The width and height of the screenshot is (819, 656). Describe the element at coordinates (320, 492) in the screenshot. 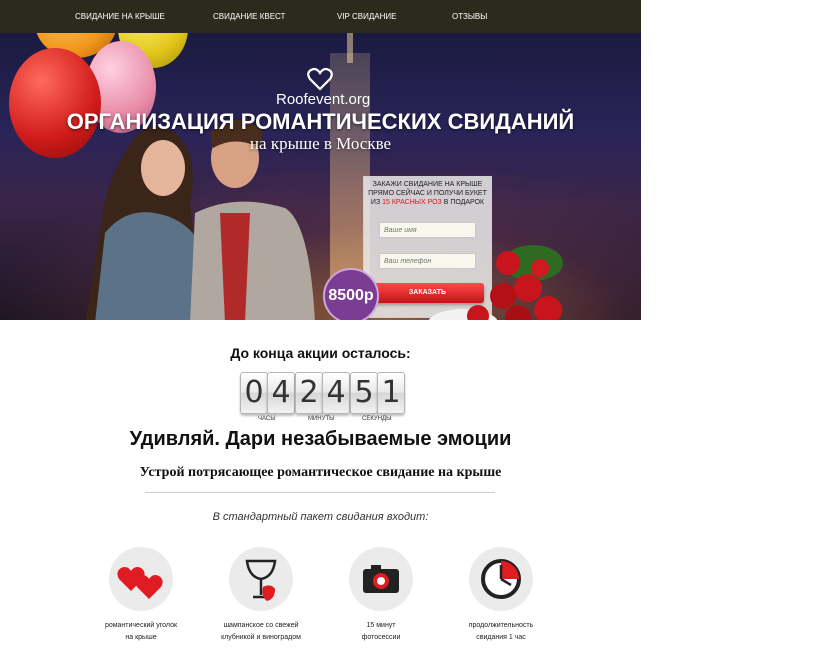

I see `divider` at that location.